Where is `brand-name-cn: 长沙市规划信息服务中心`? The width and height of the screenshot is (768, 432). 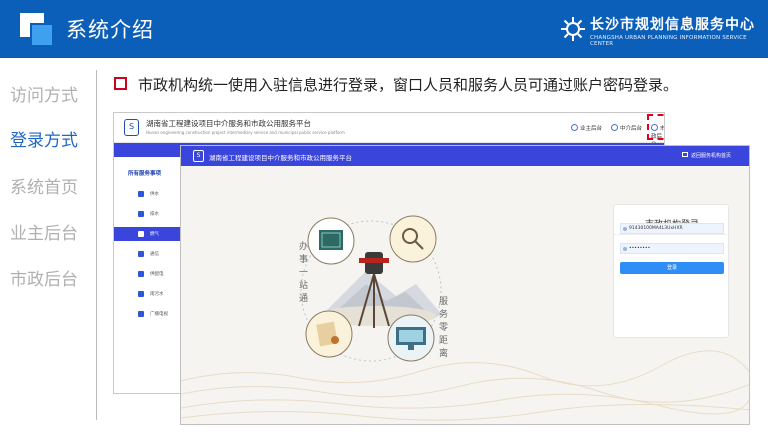 brand-name-cn: 长沙市规划信息服务中心 is located at coordinates (672, 25).